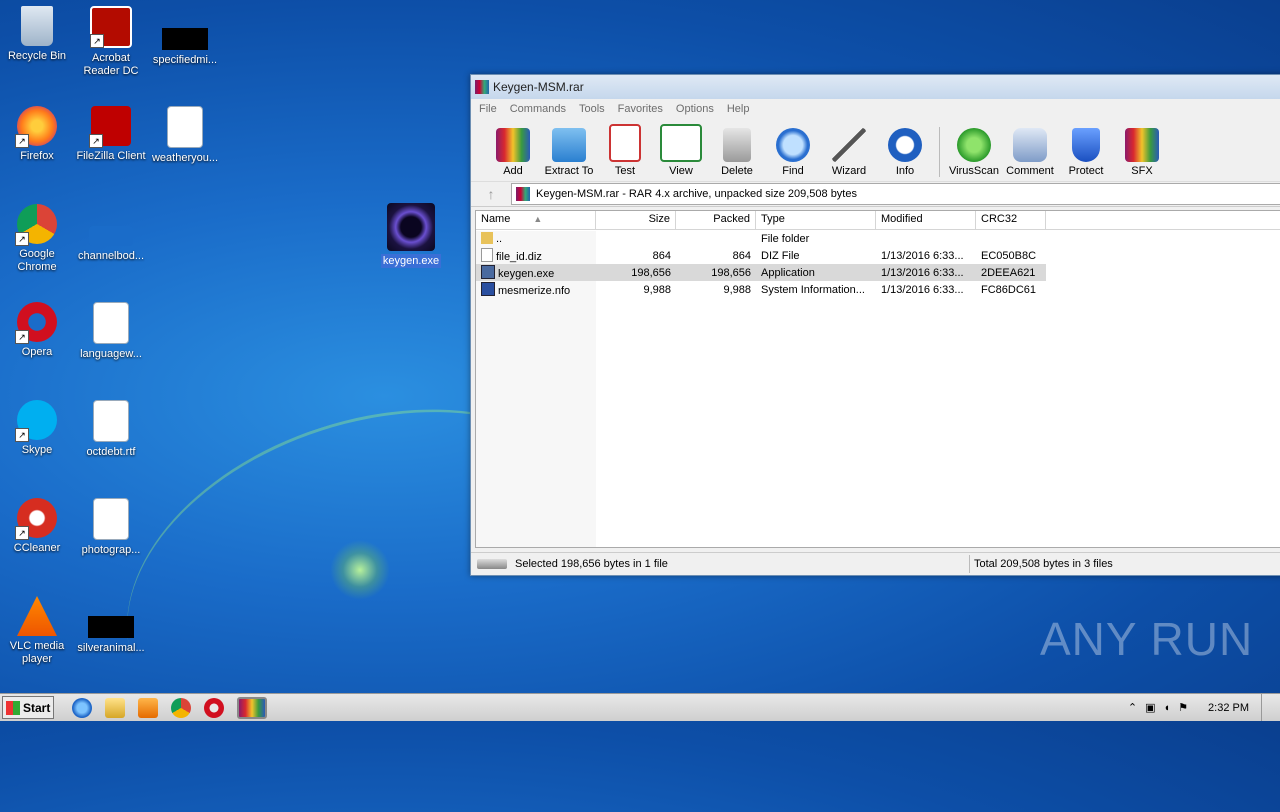 Image resolution: width=1280 pixels, height=812 pixels. I want to click on desktop-icon-chrome: ↗ Google Chrome, so click(37, 239).